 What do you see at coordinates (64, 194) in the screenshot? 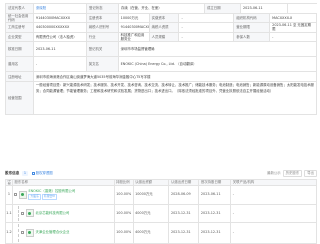
I see `row-name-cell: ENOKIC（香港）控股有限公司 大股东 有限合伙` at bounding box center [64, 194].